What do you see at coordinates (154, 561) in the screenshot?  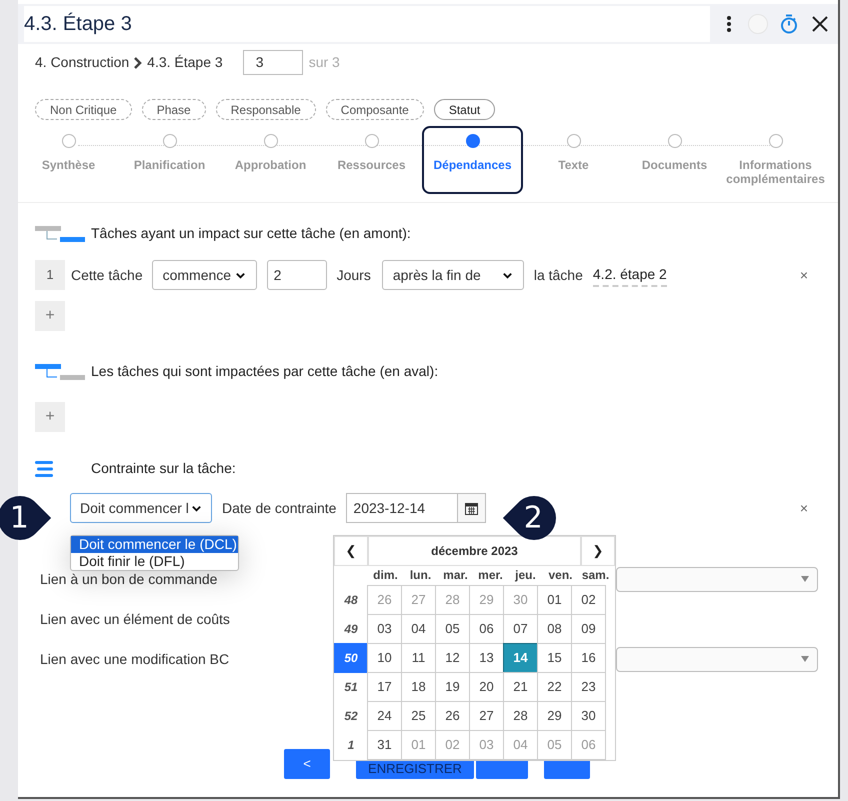 I see `dropdown-option: Doit finir le (DFL)` at bounding box center [154, 561].